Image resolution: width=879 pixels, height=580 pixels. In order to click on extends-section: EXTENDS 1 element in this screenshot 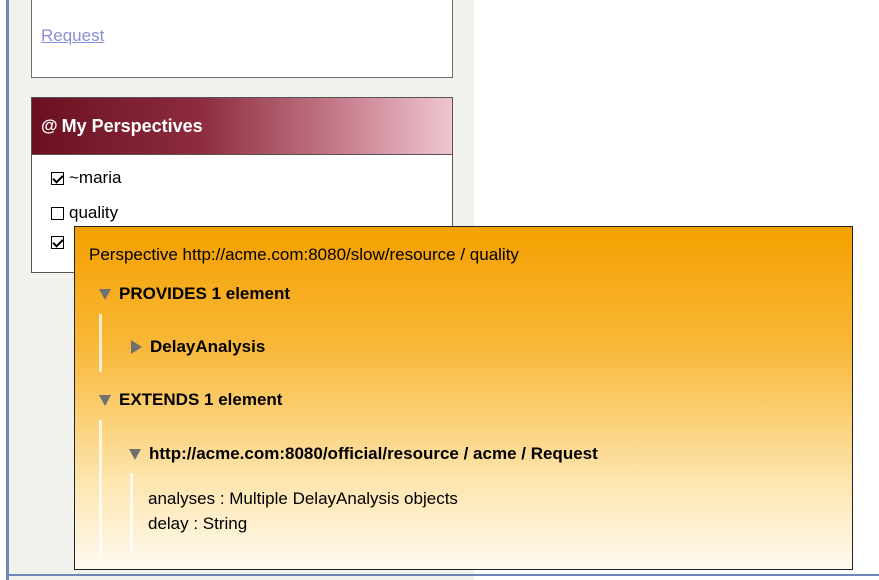, I will do `click(190, 400)`.